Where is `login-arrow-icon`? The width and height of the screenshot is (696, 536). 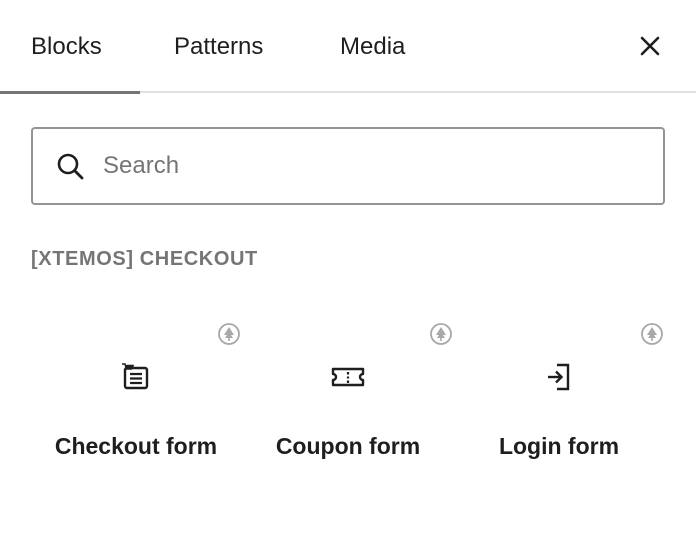
login-arrow-icon is located at coordinates (559, 377).